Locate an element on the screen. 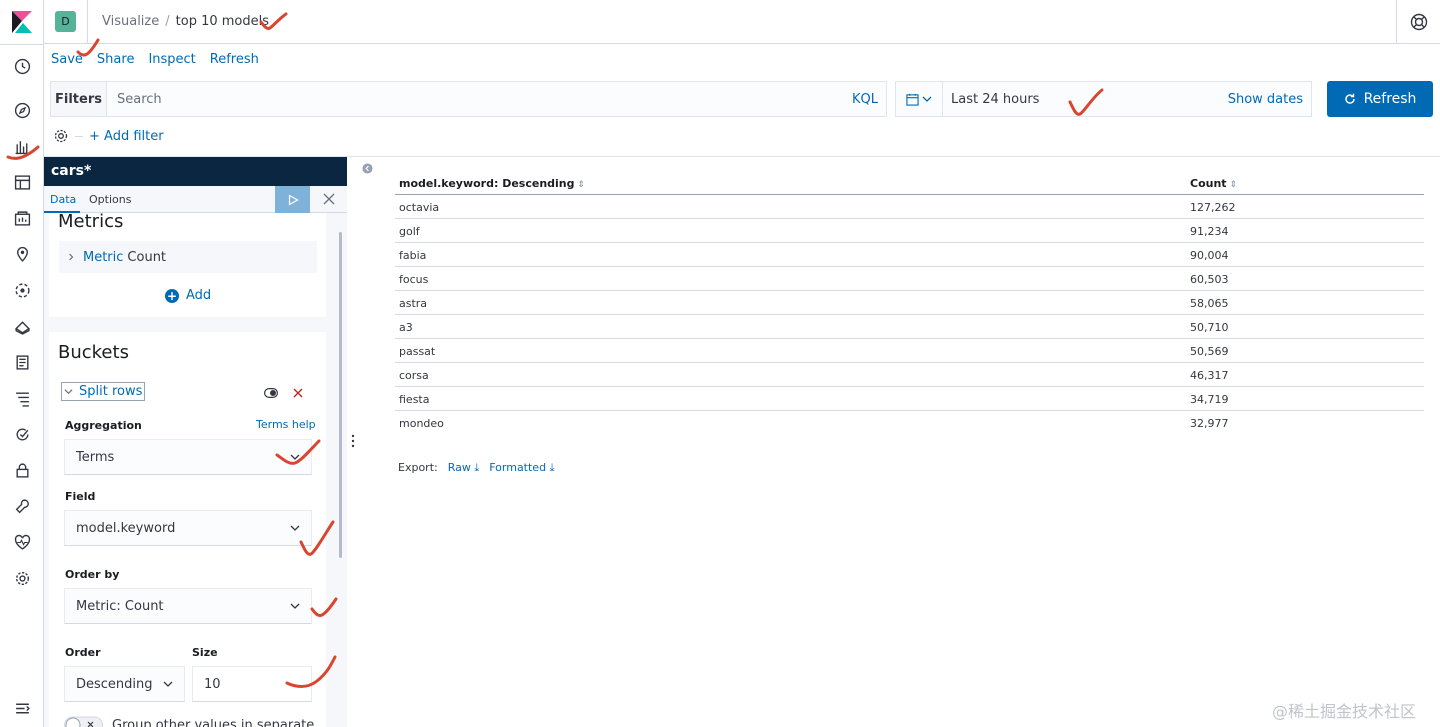 The height and width of the screenshot is (727, 1440). kql-toggle: KQL is located at coordinates (869, 99).